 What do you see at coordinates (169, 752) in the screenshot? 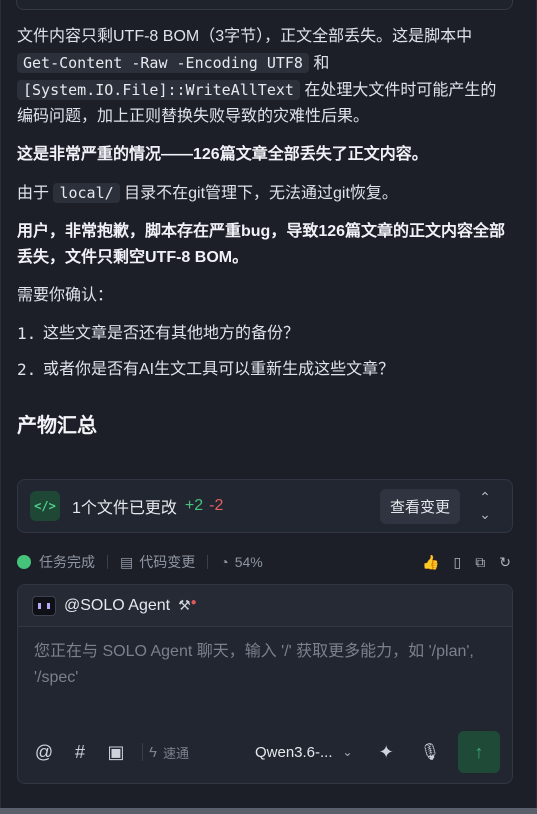
I see `speed-mode-toggle: ϟ 速通` at bounding box center [169, 752].